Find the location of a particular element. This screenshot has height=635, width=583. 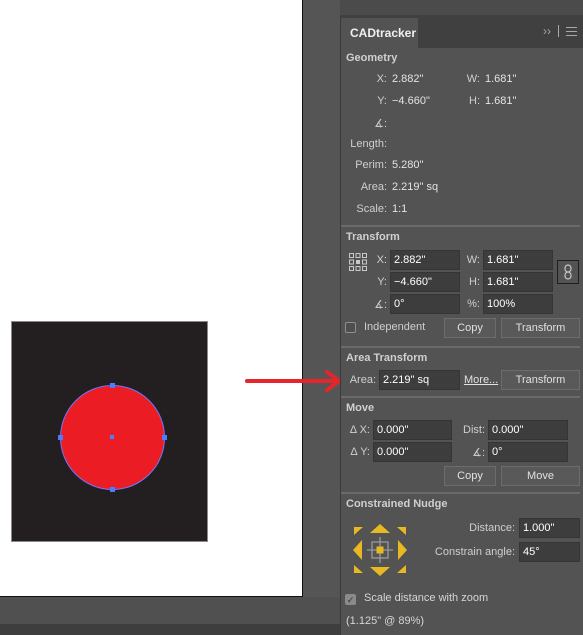

transform-x-field: 2.882" is located at coordinates (425, 260).